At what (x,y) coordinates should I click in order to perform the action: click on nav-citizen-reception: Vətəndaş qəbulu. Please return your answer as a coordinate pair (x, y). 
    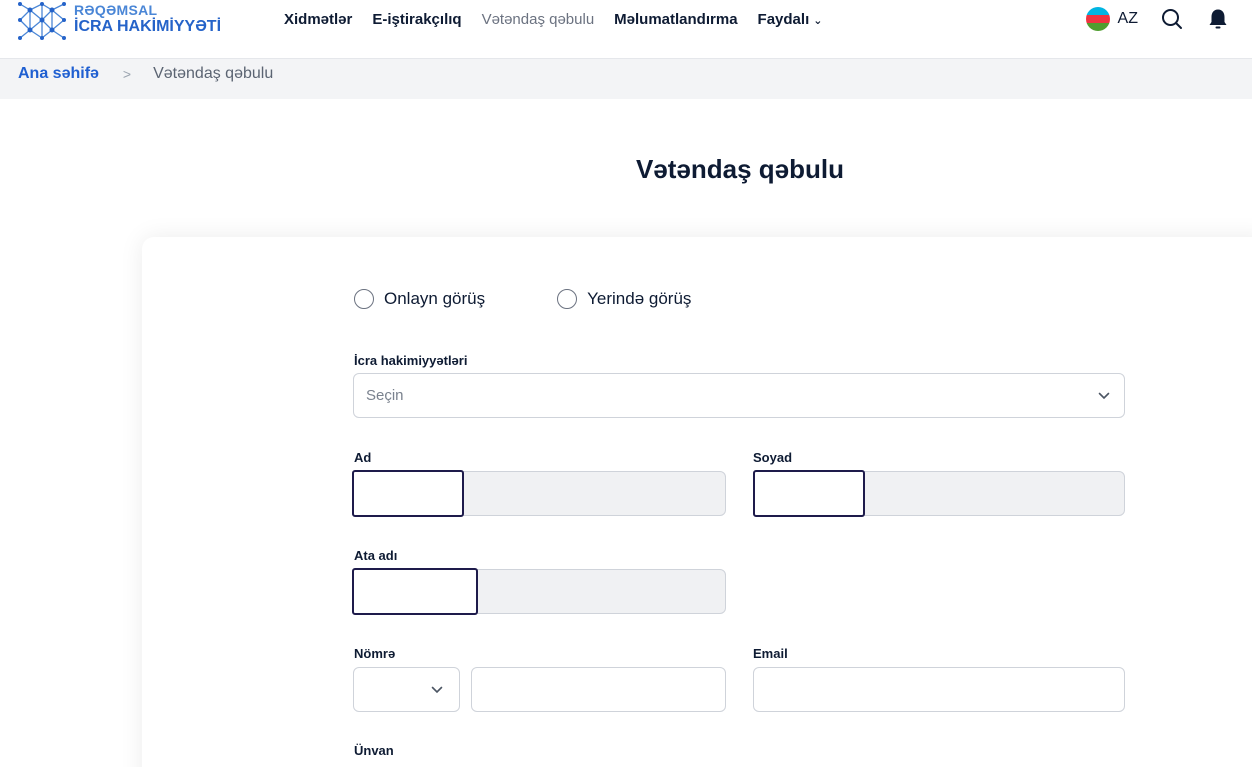
    Looking at the image, I should click on (538, 19).